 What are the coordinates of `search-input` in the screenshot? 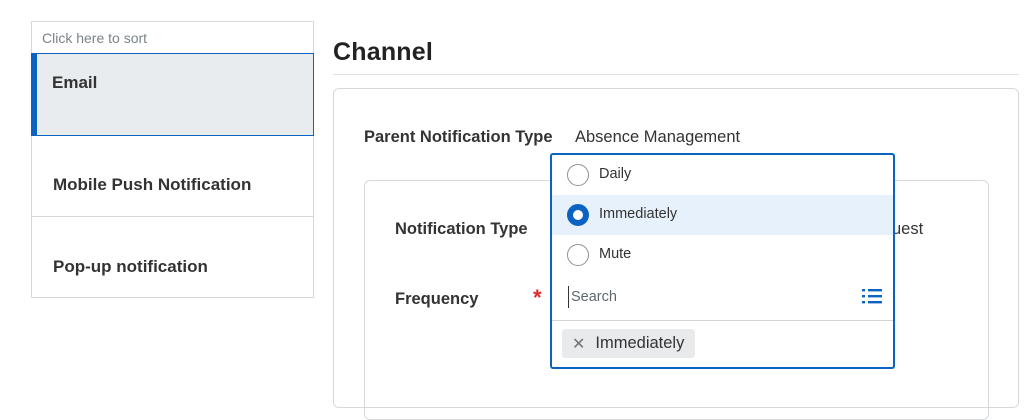 It's located at (699, 297).